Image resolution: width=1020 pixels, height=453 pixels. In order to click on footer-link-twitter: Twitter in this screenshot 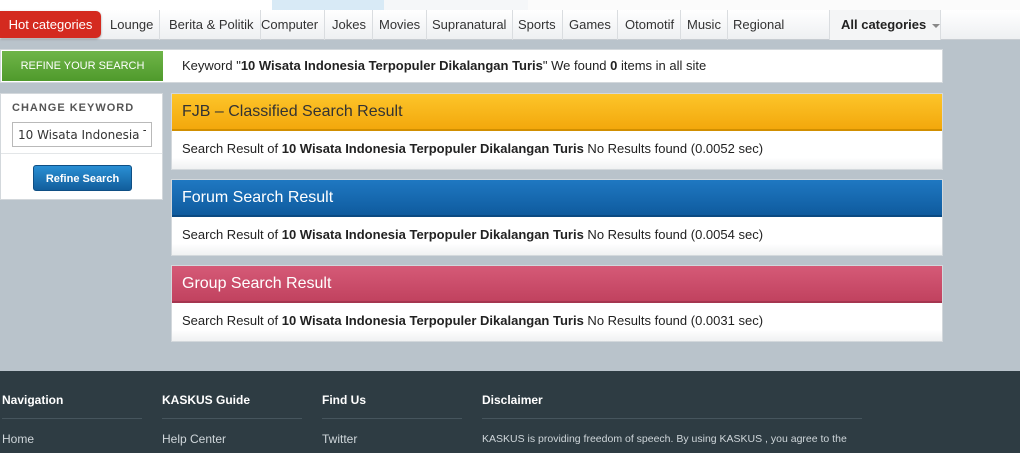, I will do `click(392, 439)`.